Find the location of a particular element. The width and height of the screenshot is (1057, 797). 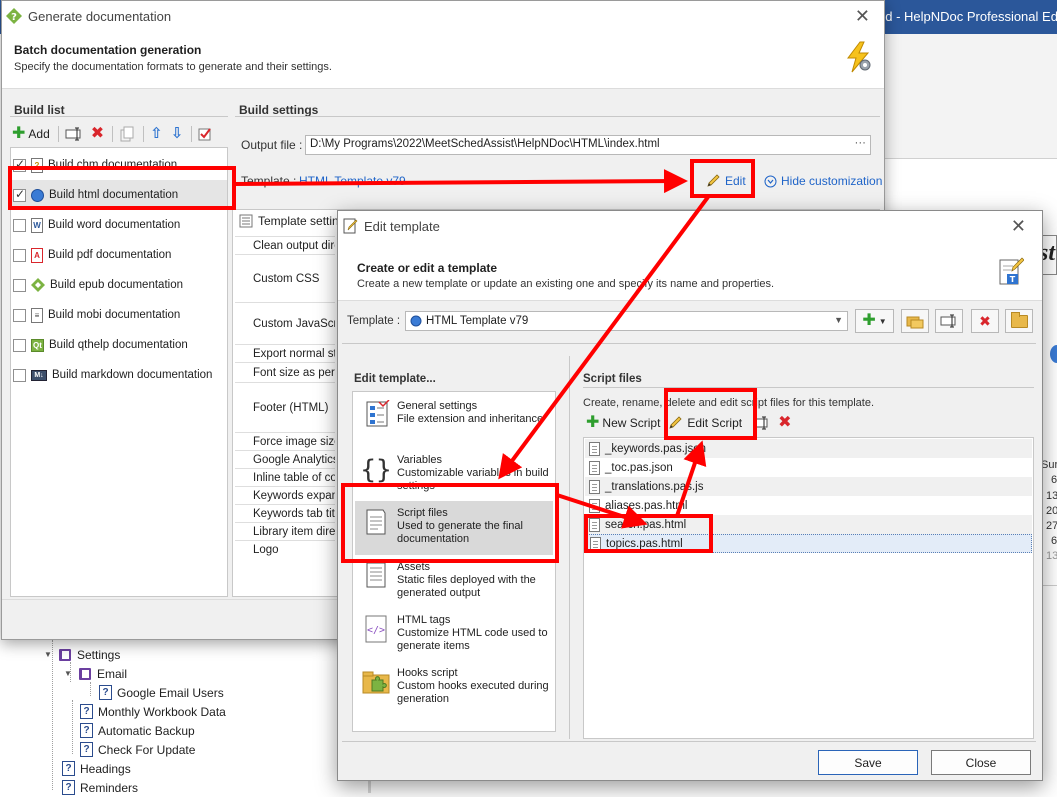

property-row: Custom CSS is located at coordinates (285, 278).